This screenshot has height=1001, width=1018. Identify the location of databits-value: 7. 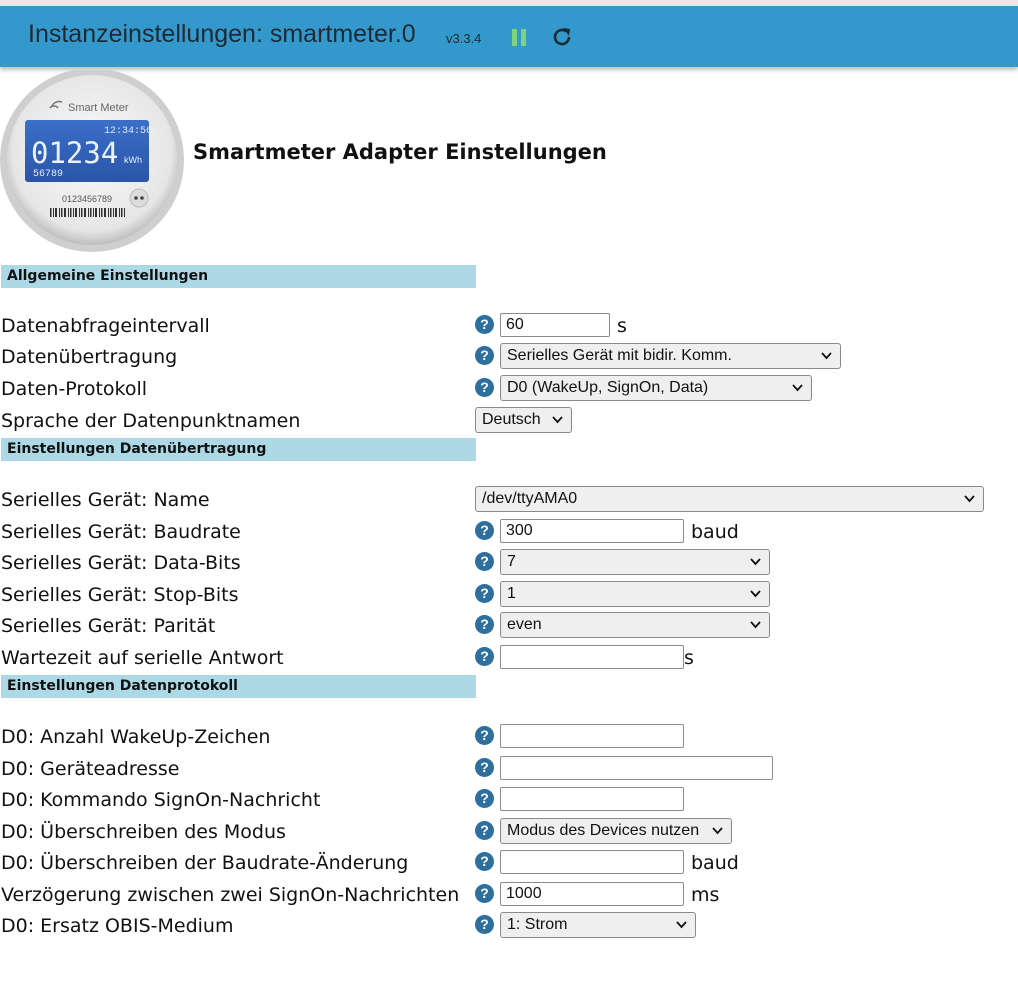
(511, 561).